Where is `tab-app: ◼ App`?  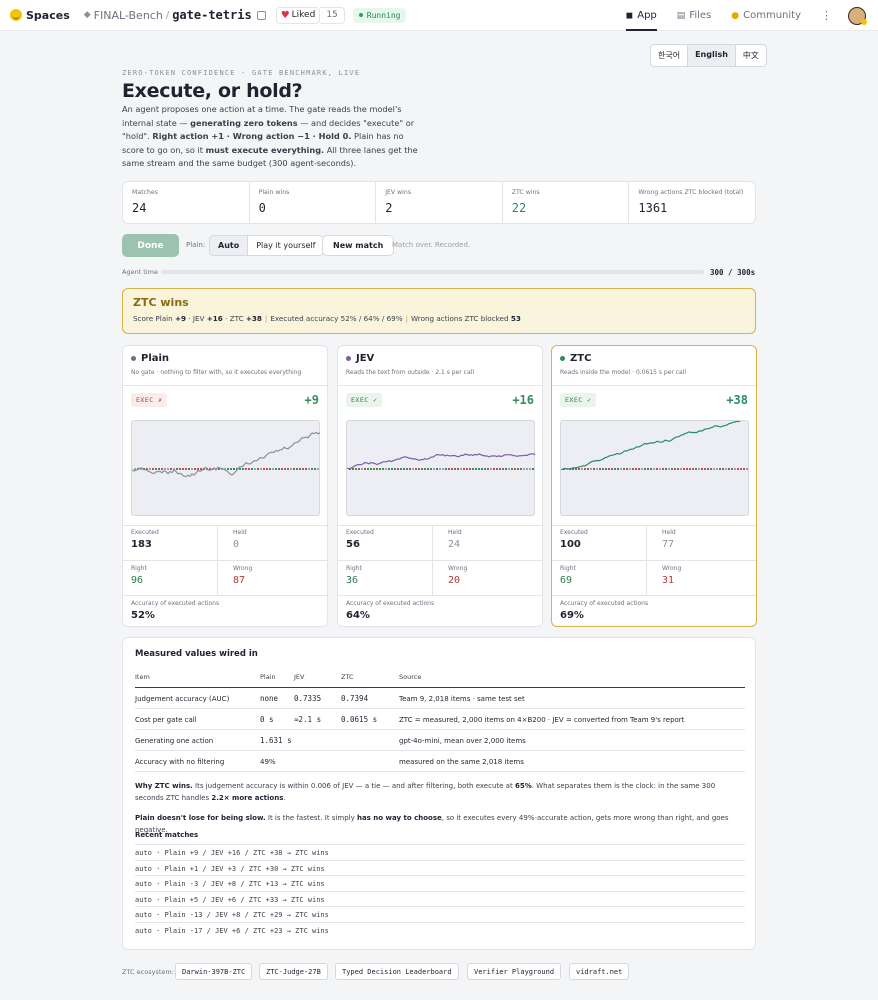
tab-app: ◼ App is located at coordinates (641, 15).